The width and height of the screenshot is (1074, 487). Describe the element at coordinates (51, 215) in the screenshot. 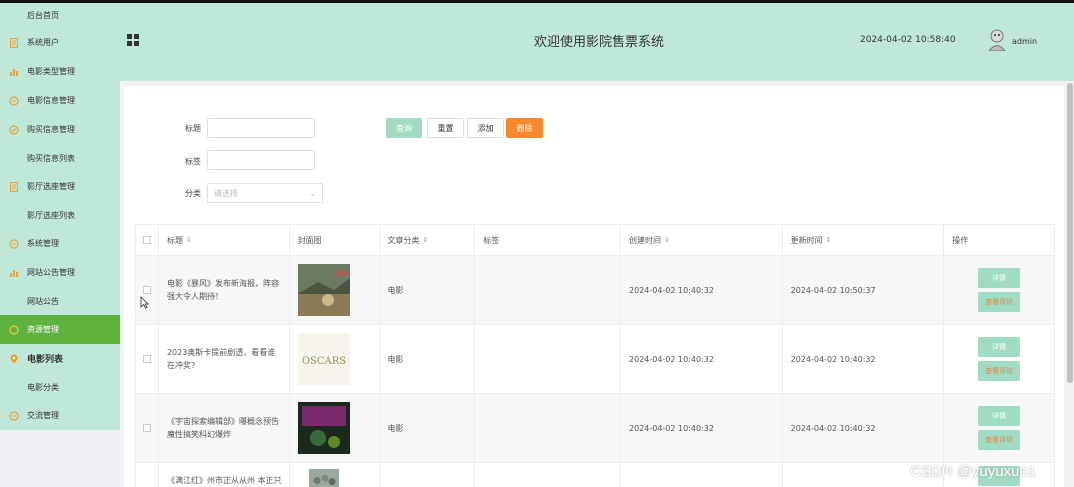

I see `sidebar-item-label: 影厅选座列表` at that location.